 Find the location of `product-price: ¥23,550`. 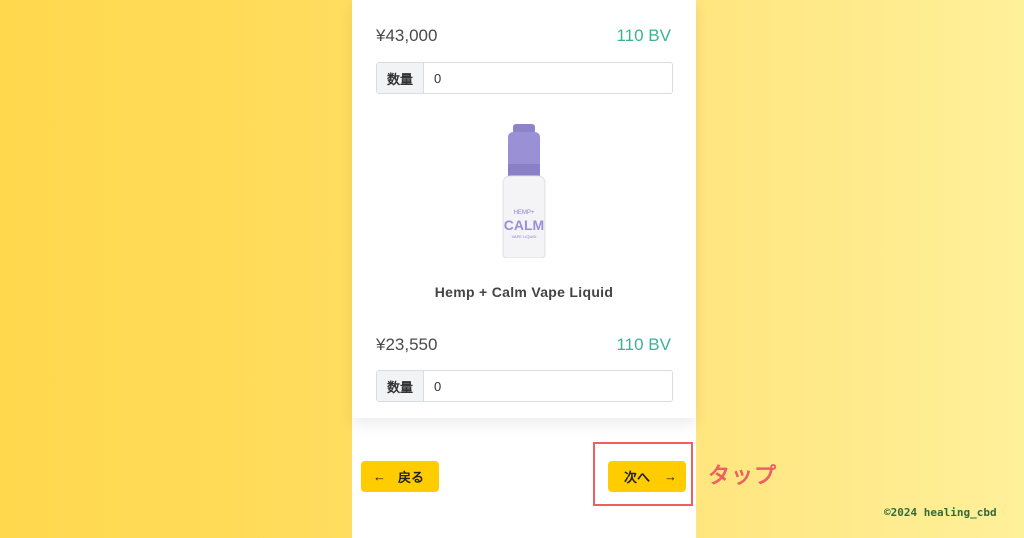

product-price: ¥23,550 is located at coordinates (407, 344).